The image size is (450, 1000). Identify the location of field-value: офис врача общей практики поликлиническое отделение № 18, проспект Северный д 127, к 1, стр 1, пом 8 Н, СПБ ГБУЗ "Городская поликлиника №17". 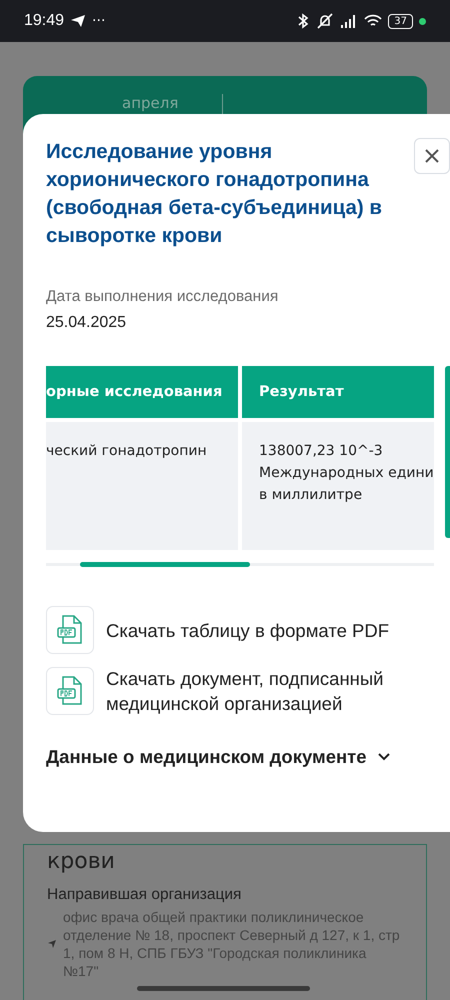
(232, 944).